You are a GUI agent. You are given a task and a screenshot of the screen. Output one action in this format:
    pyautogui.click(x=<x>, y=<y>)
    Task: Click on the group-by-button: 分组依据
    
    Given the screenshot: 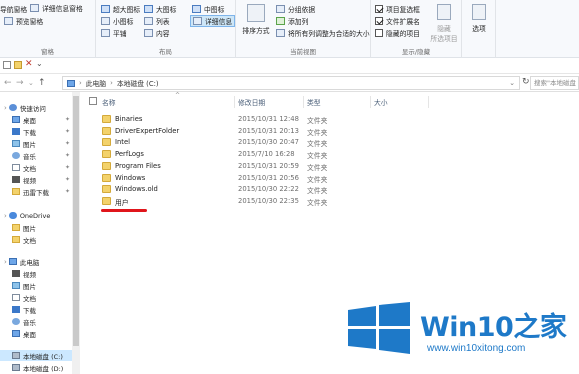 What is the action you would take?
    pyautogui.click(x=295, y=9)
    